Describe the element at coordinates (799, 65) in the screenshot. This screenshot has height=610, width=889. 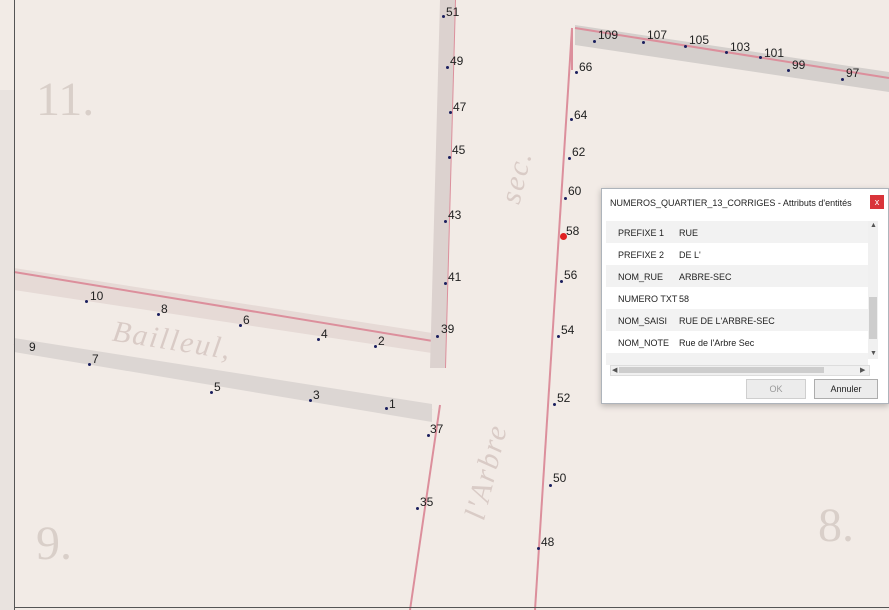
I see `address-label: 99` at that location.